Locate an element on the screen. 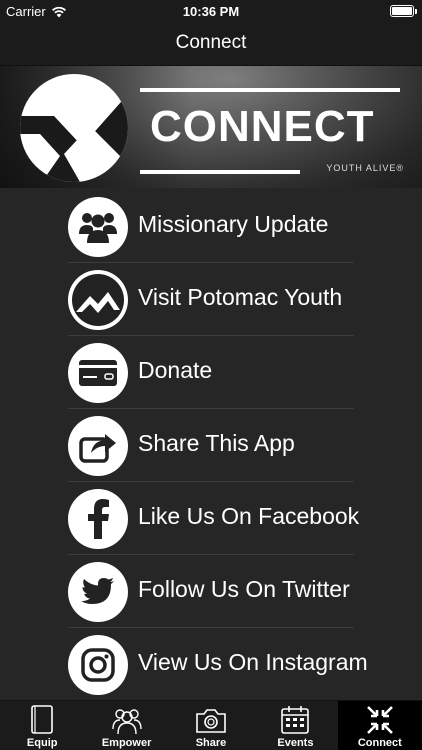 The image size is (422, 750). instagram-icon is located at coordinates (98, 665).